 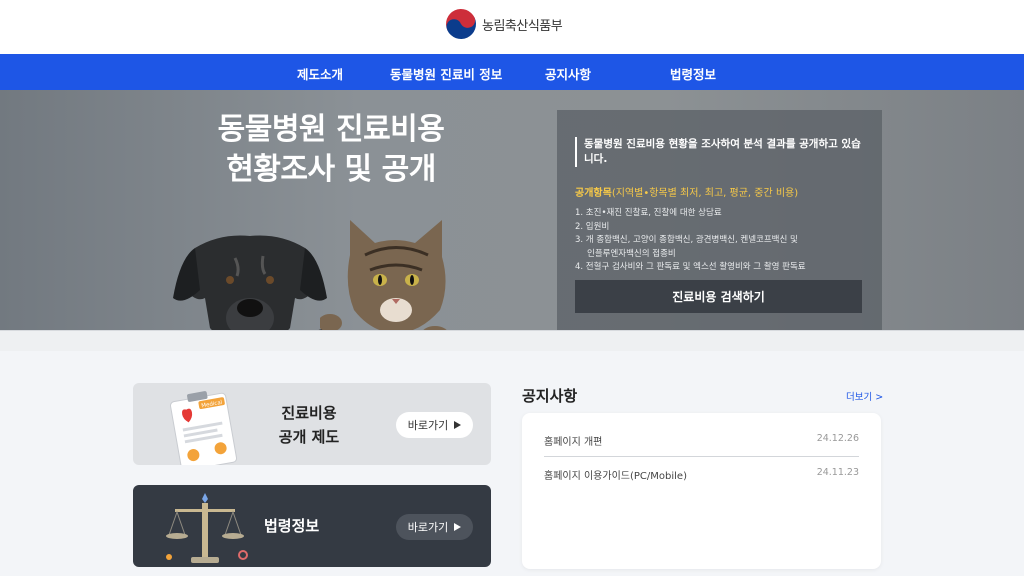 I want to click on hero-title-line2: 현황조사 및 공개, so click(x=331, y=169).